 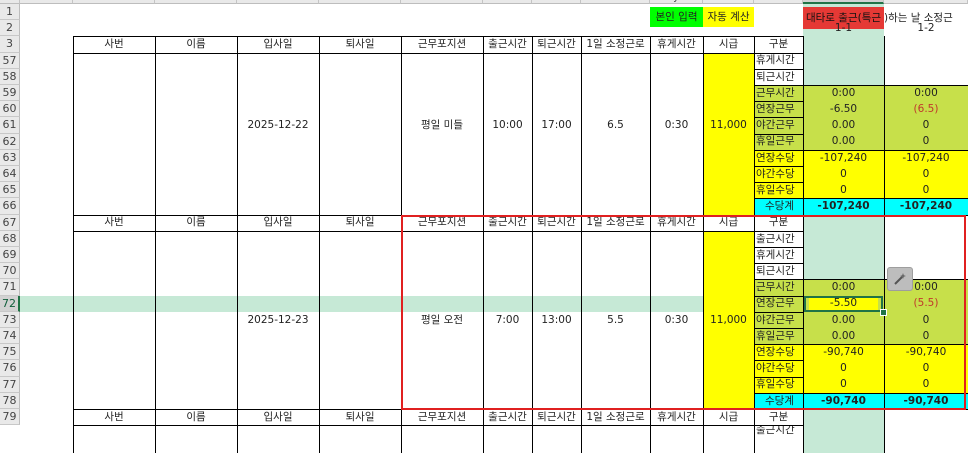 What do you see at coordinates (507, 44) in the screenshot?
I see `header-in-time: 출근시간` at bounding box center [507, 44].